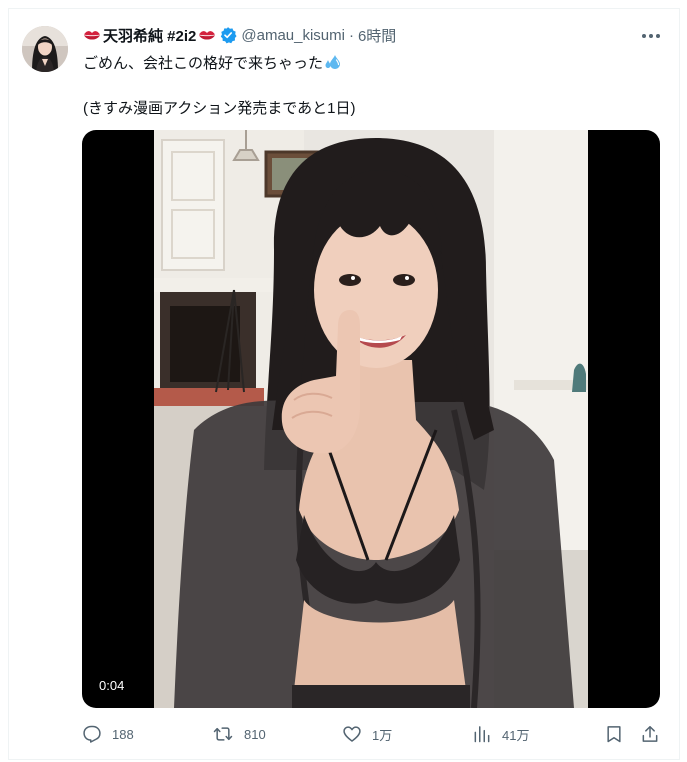  I want to click on like-button: 1万, so click(367, 734).